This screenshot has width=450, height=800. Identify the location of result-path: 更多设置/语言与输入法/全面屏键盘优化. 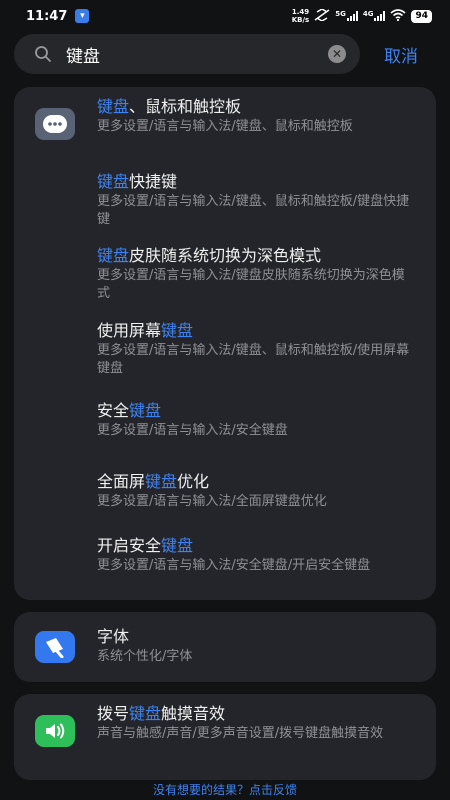
(212, 501).